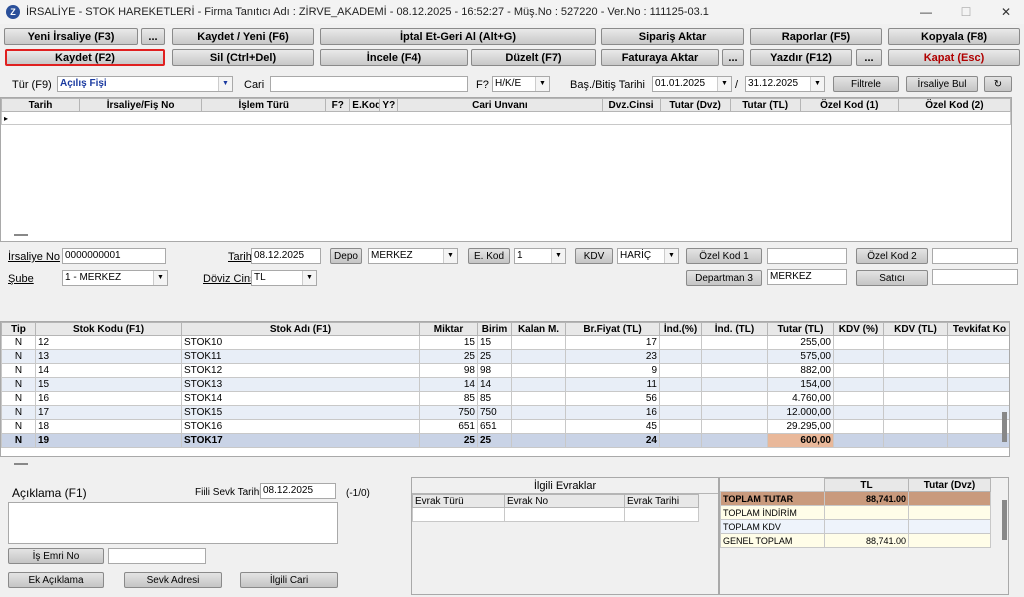 The width and height of the screenshot is (1024, 597). Describe the element at coordinates (369, 84) in the screenshot. I see `cari-input` at that location.